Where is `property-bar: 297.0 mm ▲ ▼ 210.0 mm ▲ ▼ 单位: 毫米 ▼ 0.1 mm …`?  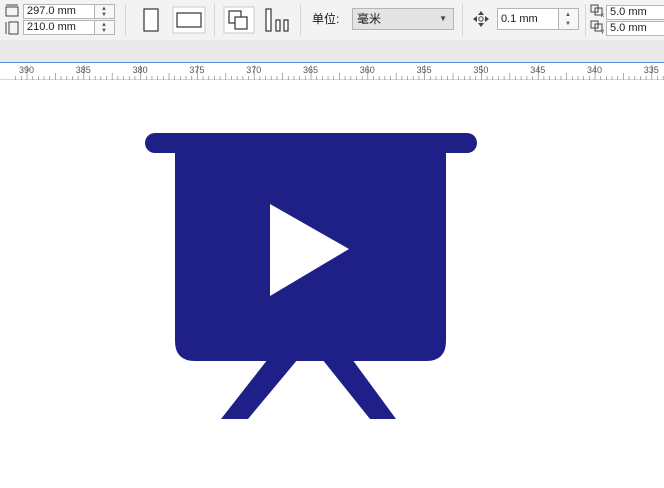
property-bar: 297.0 mm ▲ ▼ 210.0 mm ▲ ▼ 单位: 毫米 ▼ 0.1 mm … is located at coordinates (332, 20).